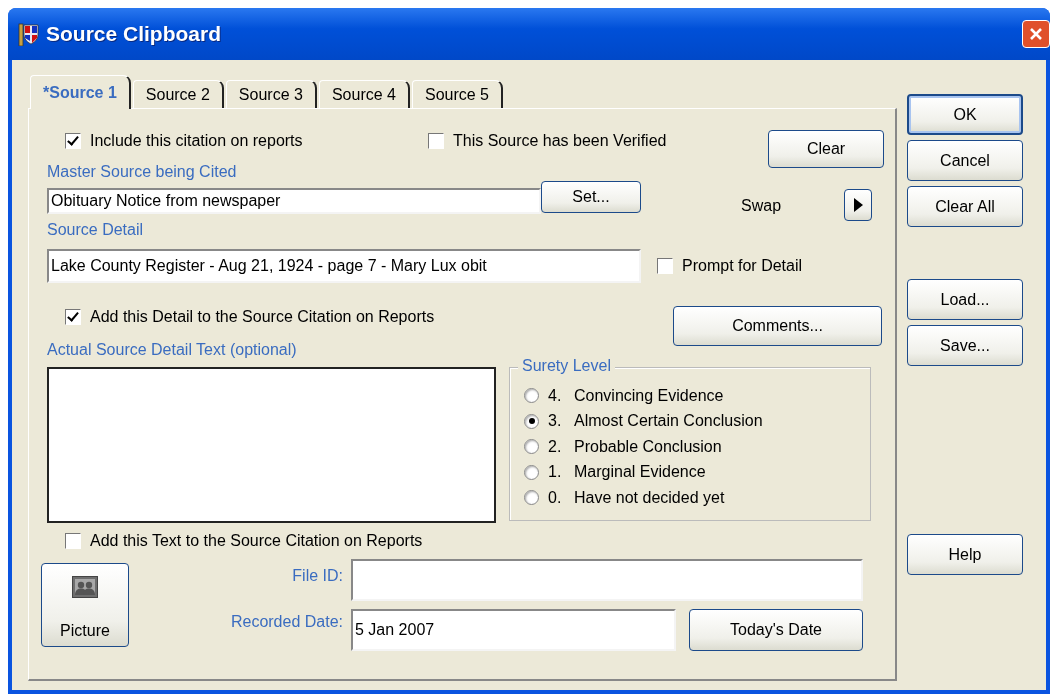 The height and width of the screenshot is (694, 1058). What do you see at coordinates (142, 172) in the screenshot?
I see `field-label: Master Source being Cited` at bounding box center [142, 172].